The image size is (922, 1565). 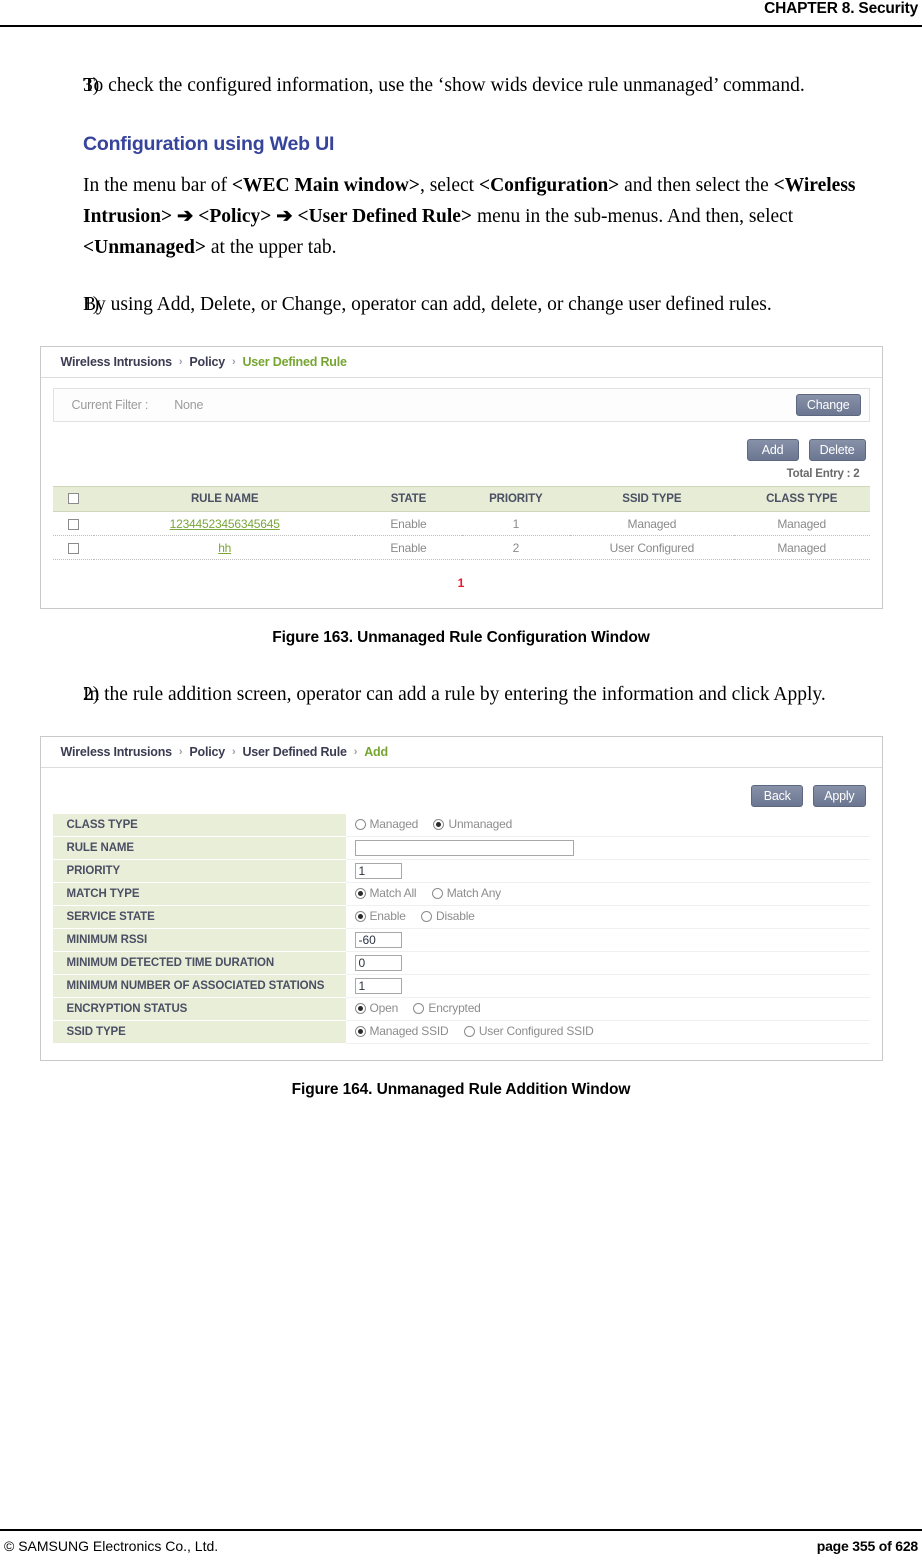 What do you see at coordinates (360, 893) in the screenshot?
I see `radio-match-all-icon` at bounding box center [360, 893].